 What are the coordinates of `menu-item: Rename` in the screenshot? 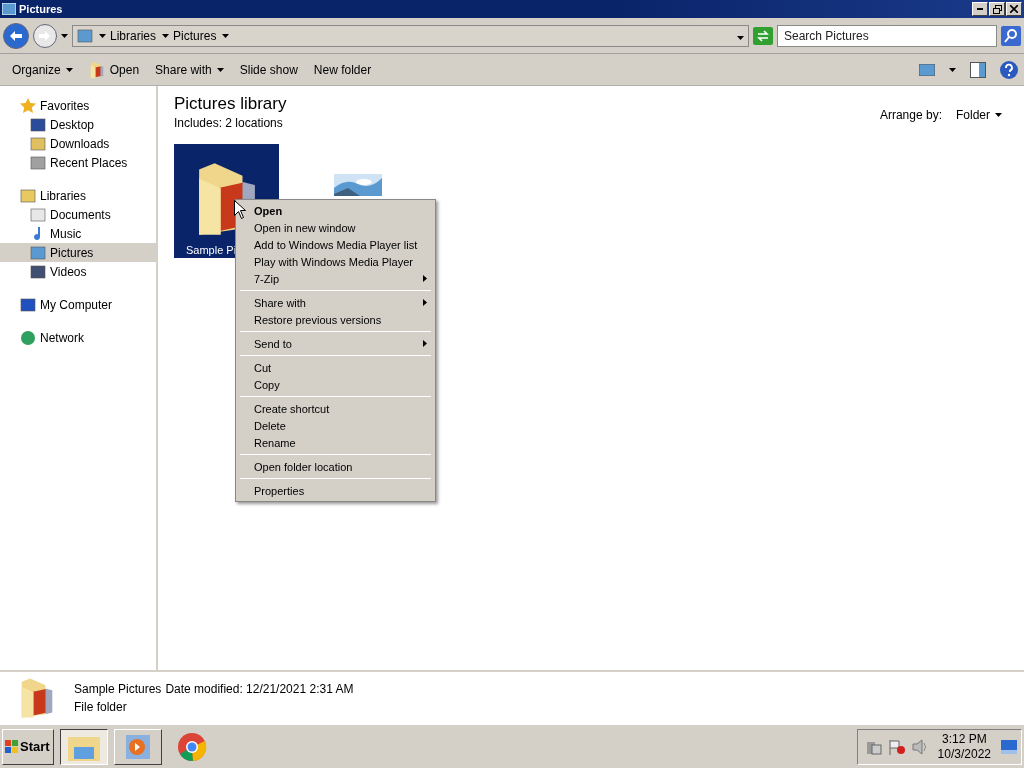 It's located at (335, 442).